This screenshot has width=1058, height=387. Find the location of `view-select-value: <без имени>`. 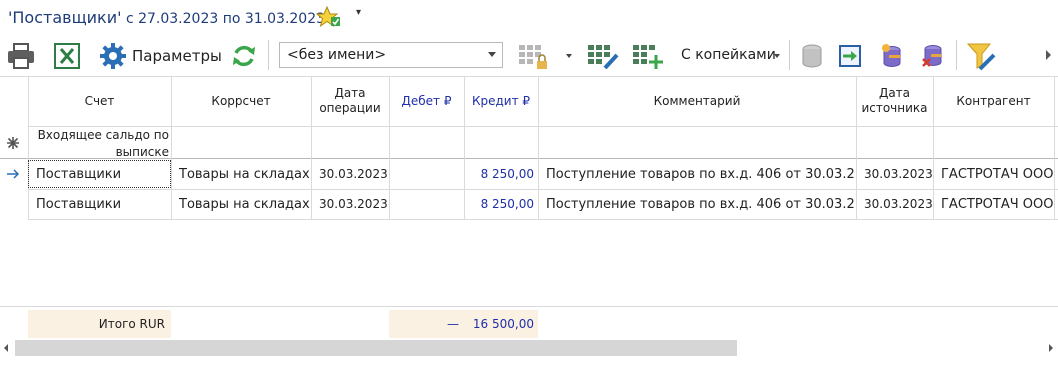

view-select-value: <без имени> is located at coordinates (337, 55).